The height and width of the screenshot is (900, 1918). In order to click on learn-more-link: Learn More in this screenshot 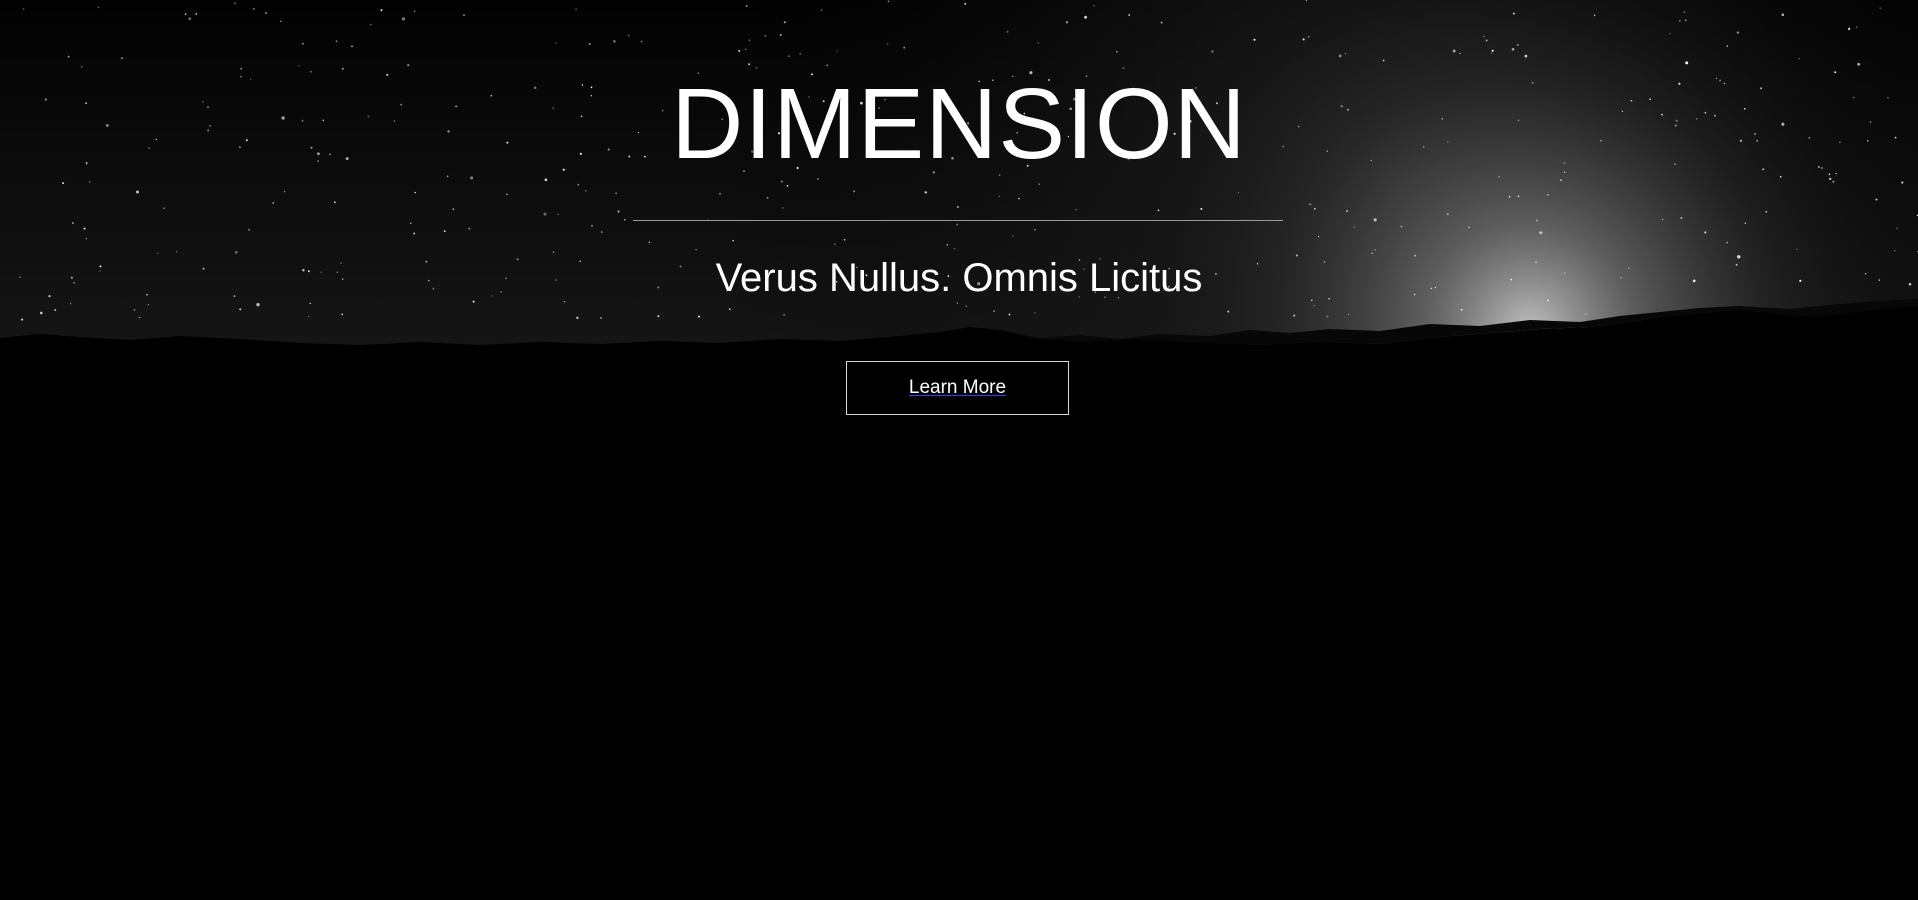, I will do `click(957, 388)`.